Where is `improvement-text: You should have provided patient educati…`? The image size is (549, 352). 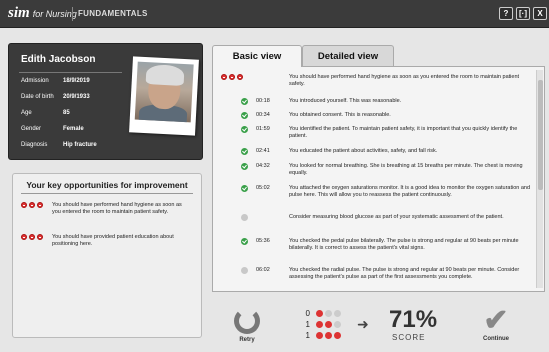
improvement-text: You should have provided patient educati… is located at coordinates (113, 240).